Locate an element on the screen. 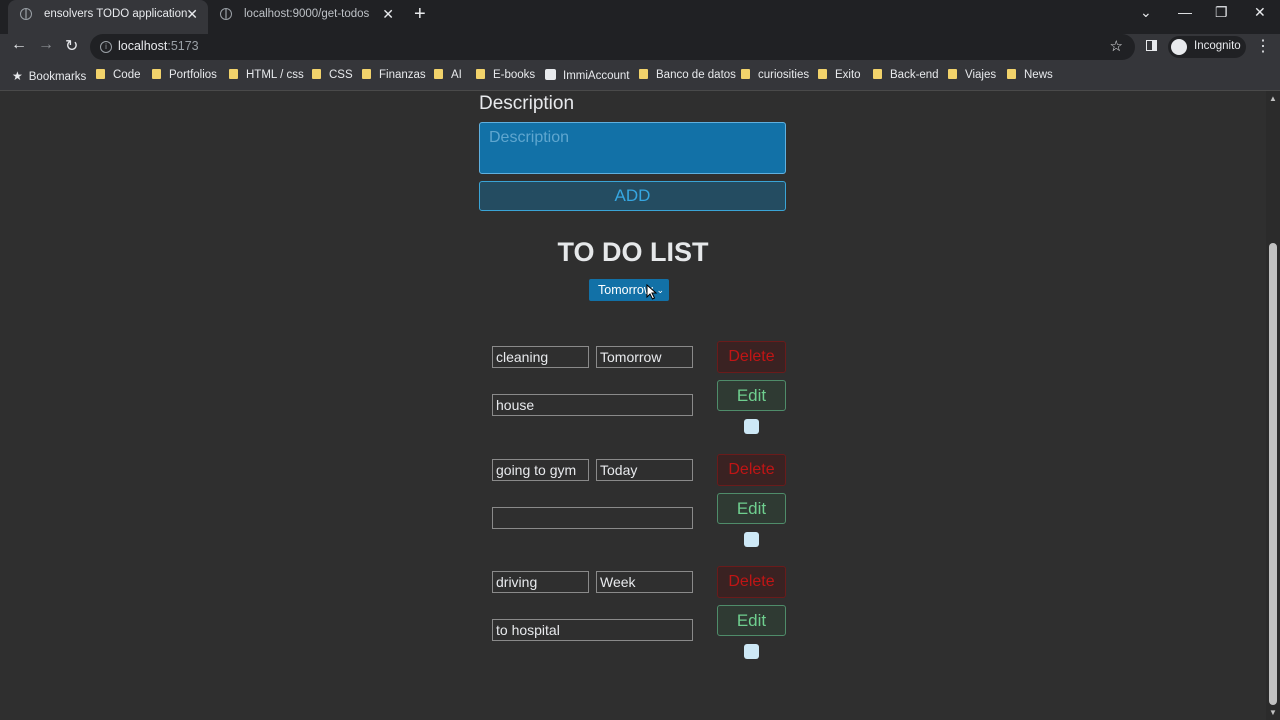  tab-label: localhost:9000/get-todos is located at coordinates (307, 14).